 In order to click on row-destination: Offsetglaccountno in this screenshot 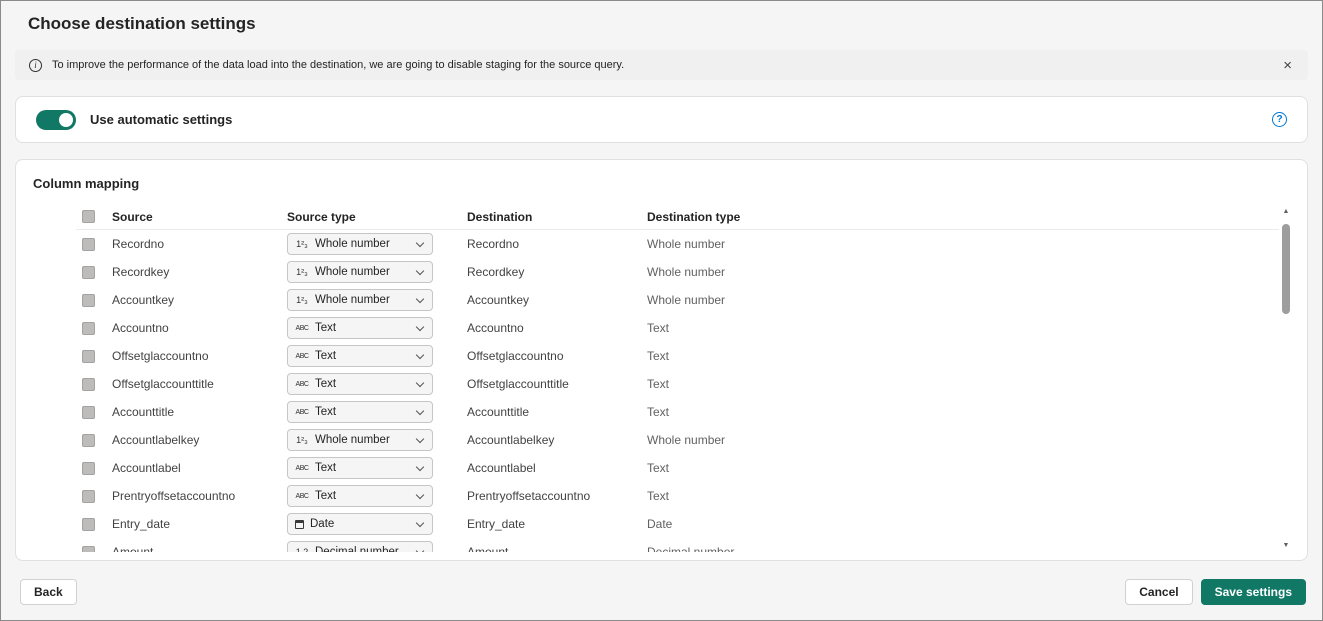, I will do `click(515, 356)`.